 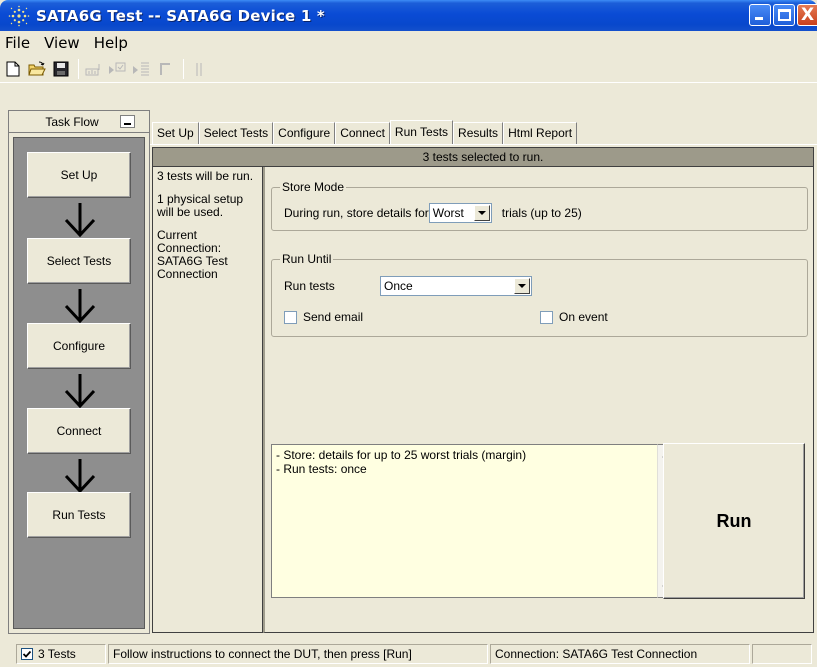 I want to click on menu-view: View, so click(x=62, y=43).